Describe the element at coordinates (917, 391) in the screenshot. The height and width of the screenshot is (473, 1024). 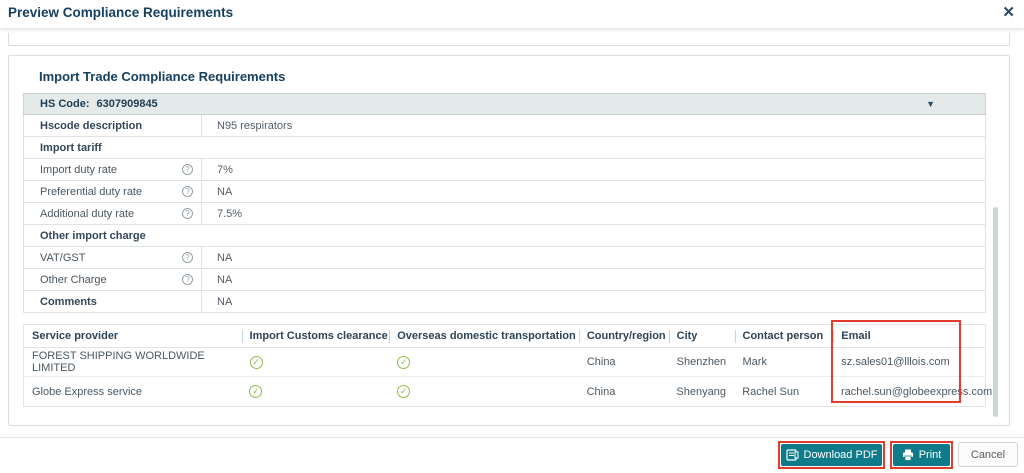
I see `email-cell: rachel.sun@globeexpress.com` at that location.